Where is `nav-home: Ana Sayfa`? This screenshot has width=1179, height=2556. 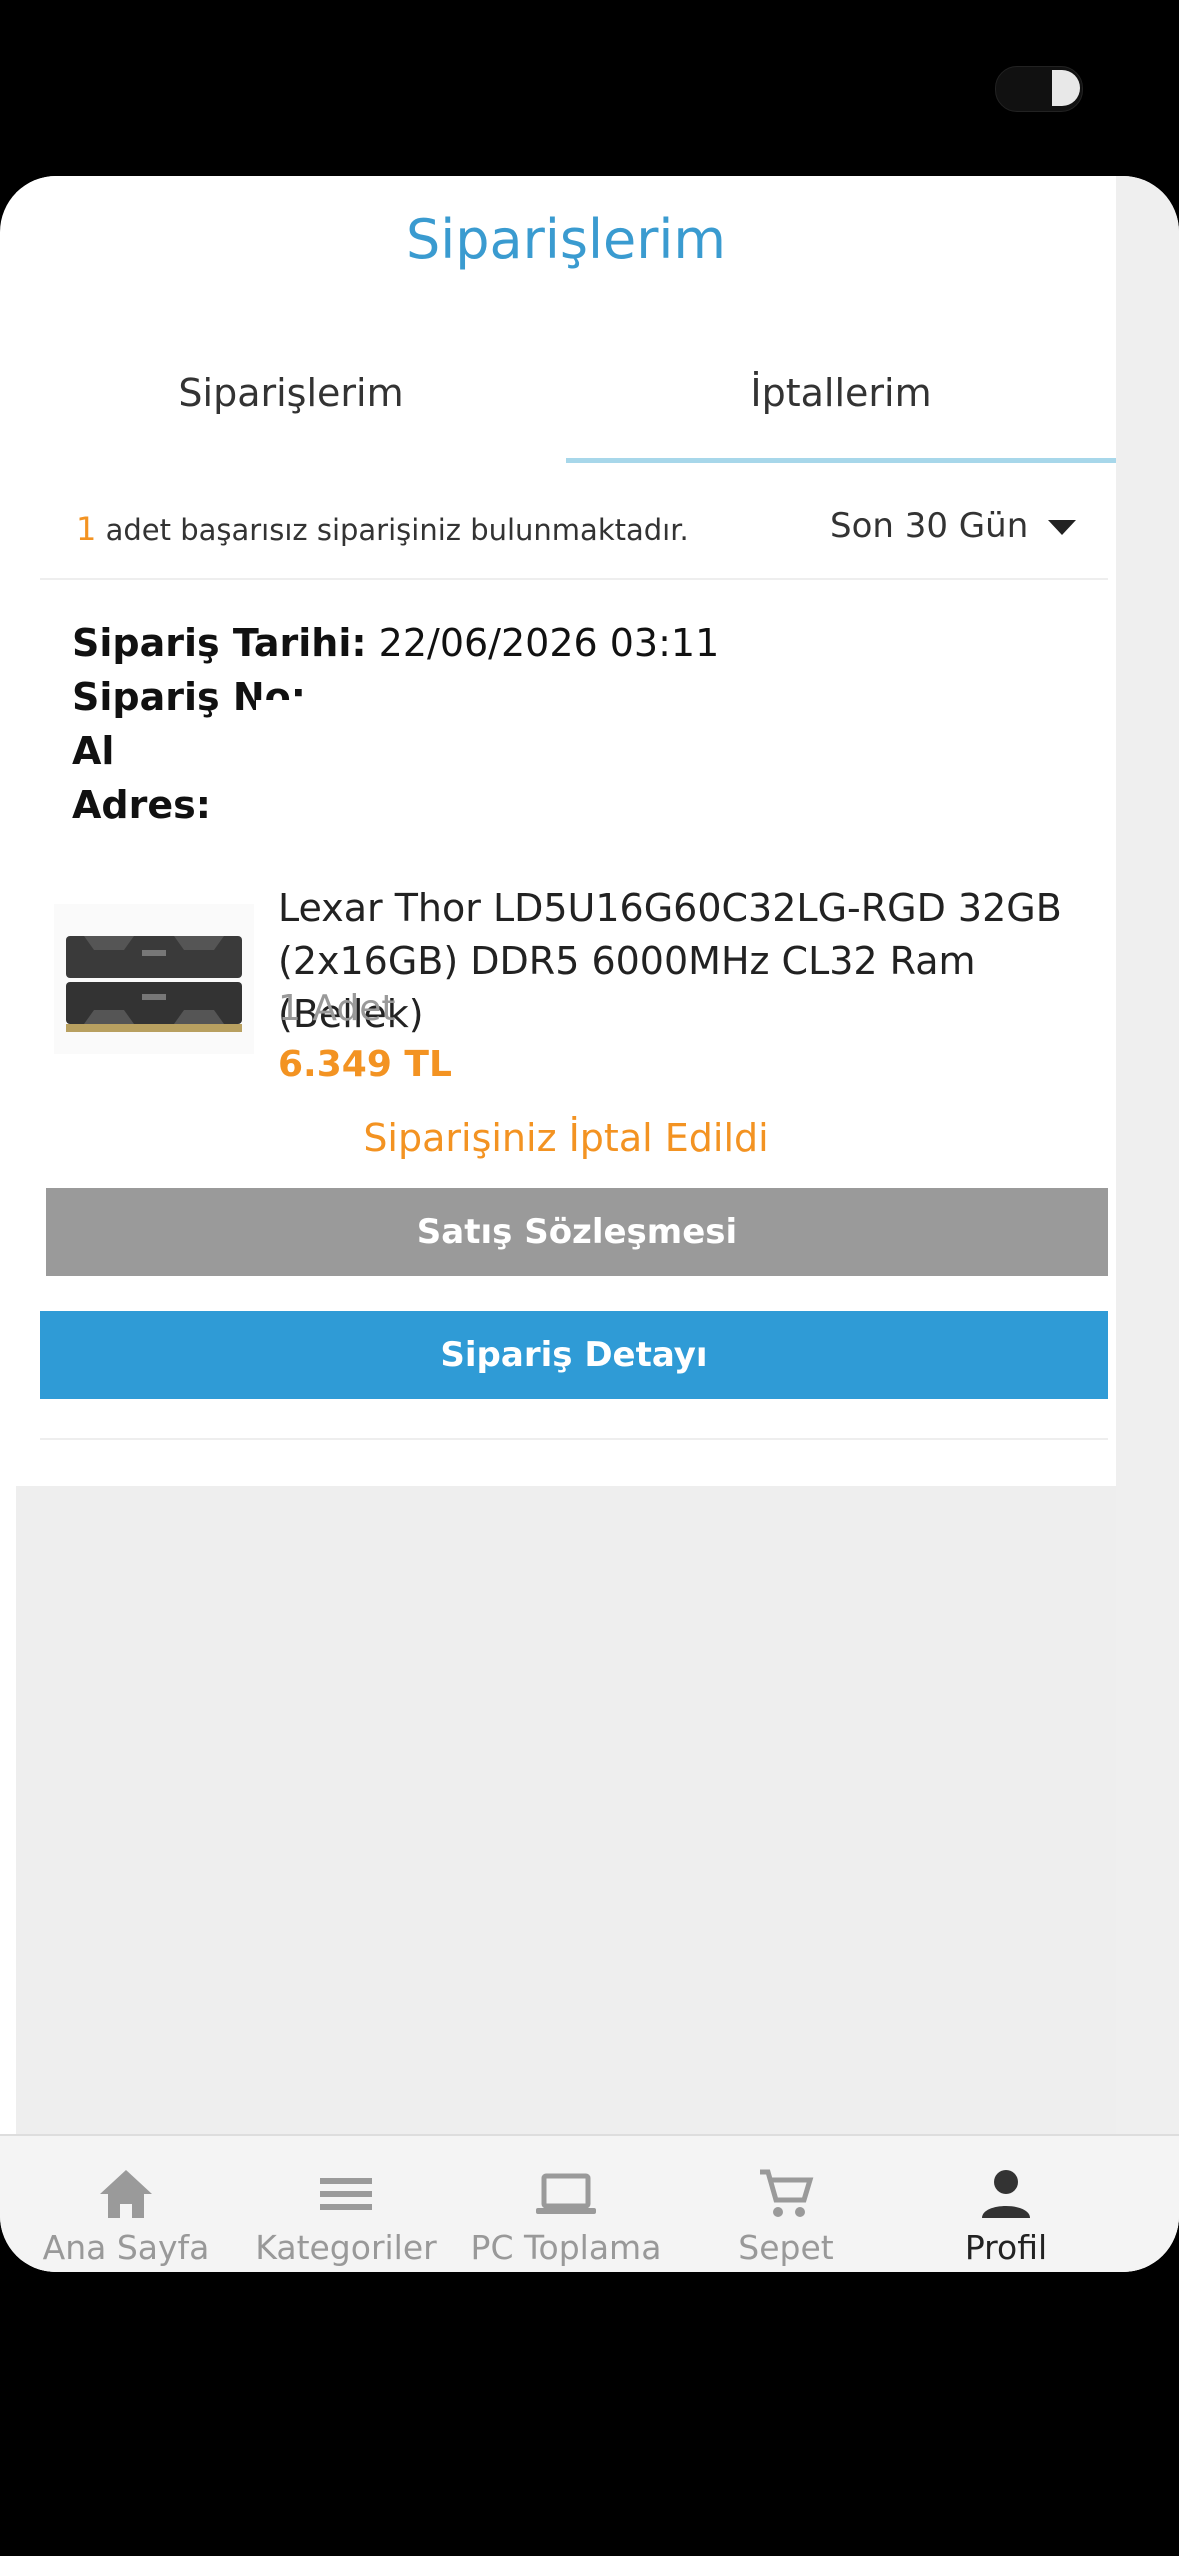 nav-home: Ana Sayfa is located at coordinates (126, 2204).